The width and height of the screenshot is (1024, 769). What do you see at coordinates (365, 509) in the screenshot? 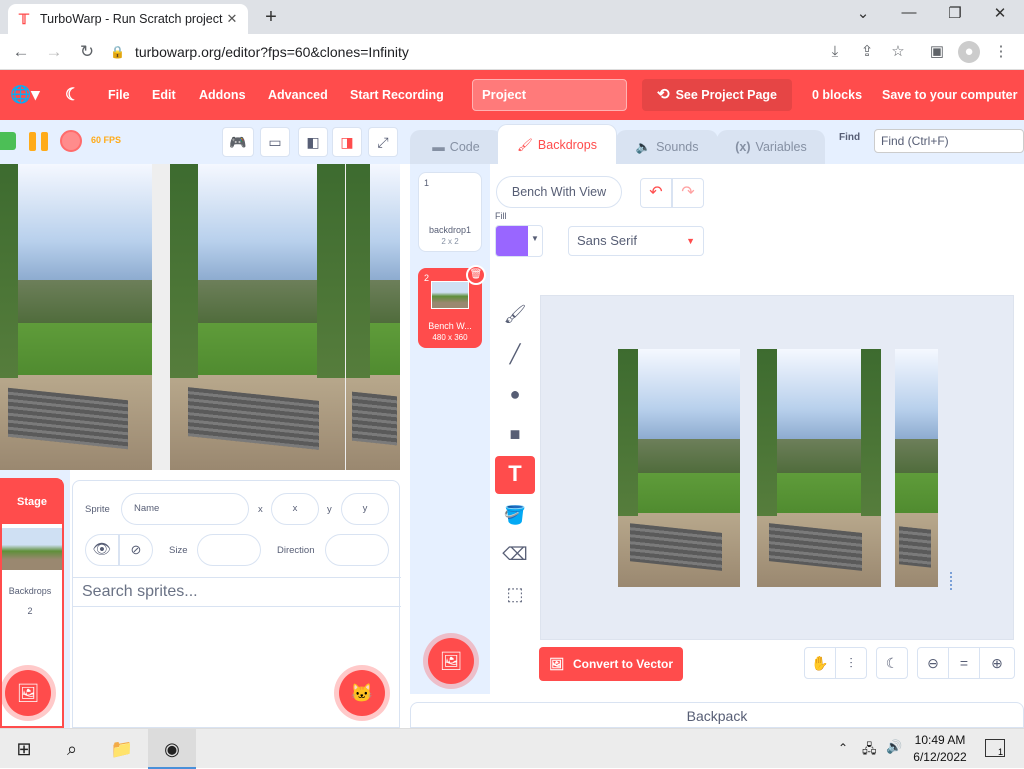
I see `y-input: y` at bounding box center [365, 509].